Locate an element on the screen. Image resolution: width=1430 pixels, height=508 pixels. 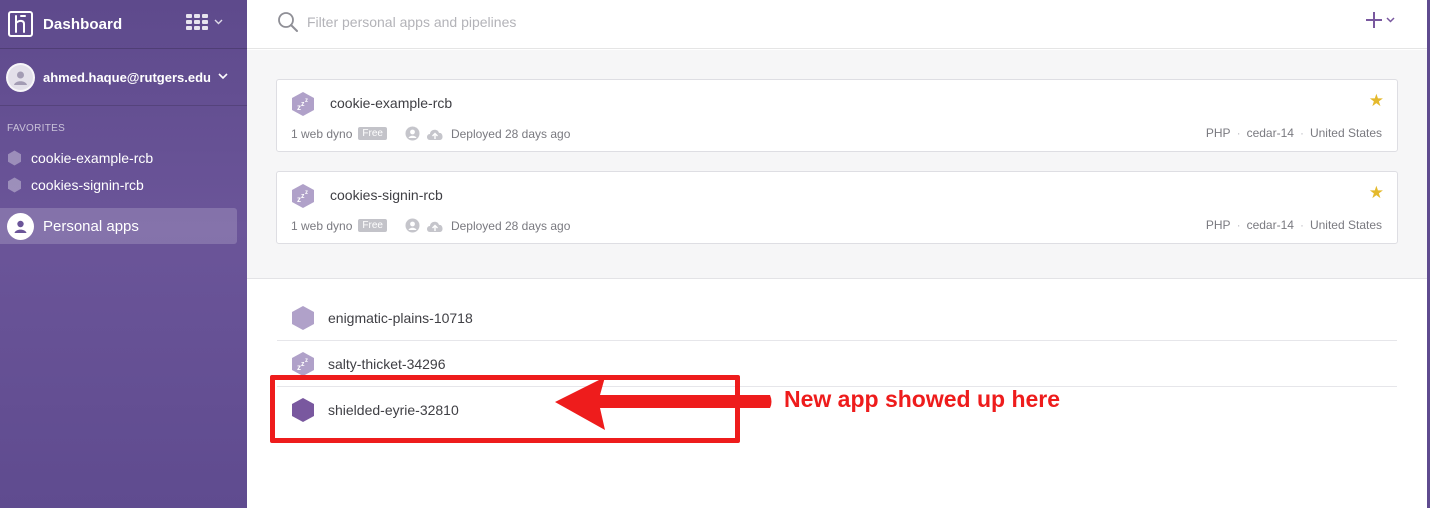
sidebar-favorite-cookie-example-rcb: cookie-example-rcb is located at coordinates (123, 157).